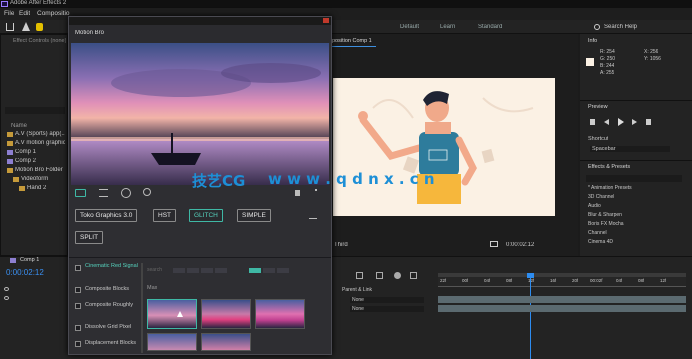 The width and height of the screenshot is (692, 359). What do you see at coordinates (341, 245) in the screenshot?
I see `zoom-select: Third` at bounding box center [341, 245].